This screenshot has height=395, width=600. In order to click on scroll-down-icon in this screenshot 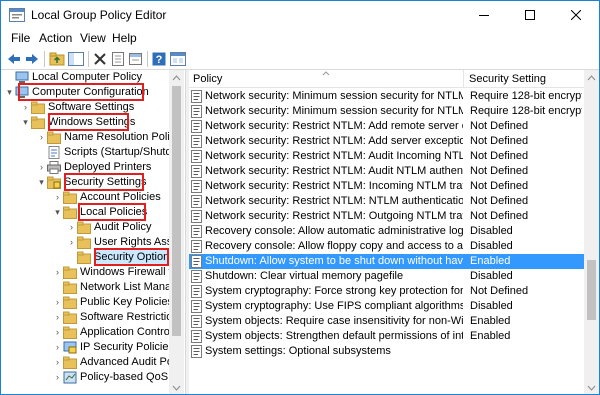, I will do `click(591, 388)`.